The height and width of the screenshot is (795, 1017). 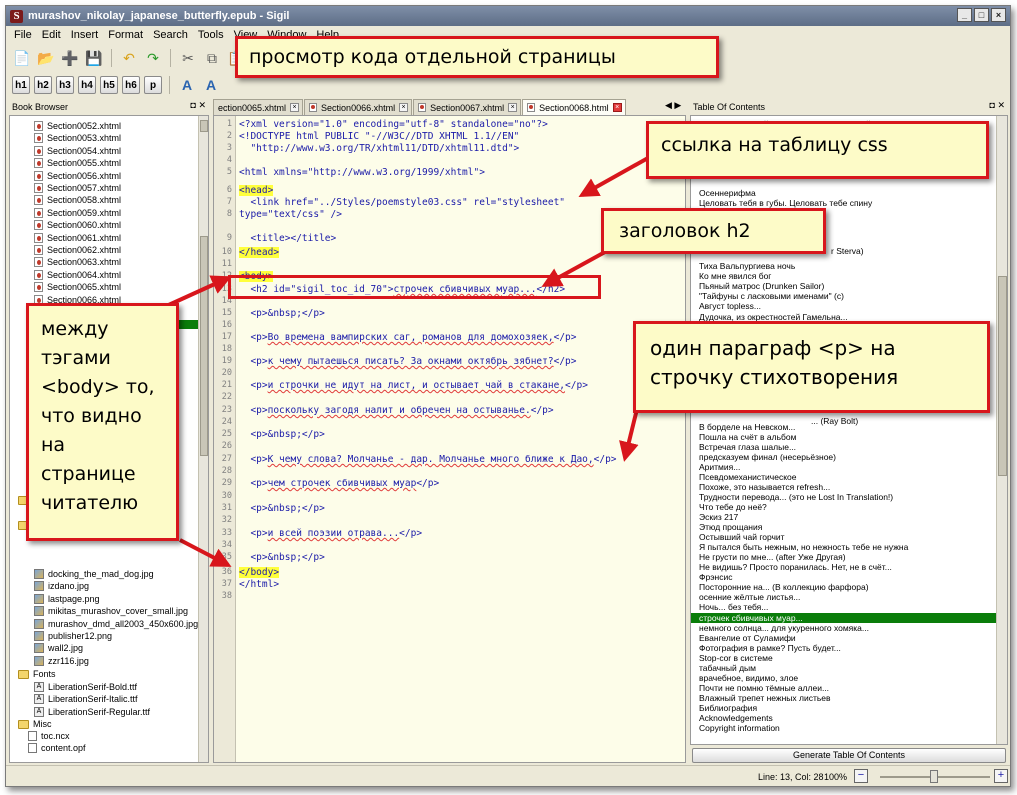 What do you see at coordinates (61, 661) in the screenshot?
I see `image-item: zzr116.jpg` at bounding box center [61, 661].